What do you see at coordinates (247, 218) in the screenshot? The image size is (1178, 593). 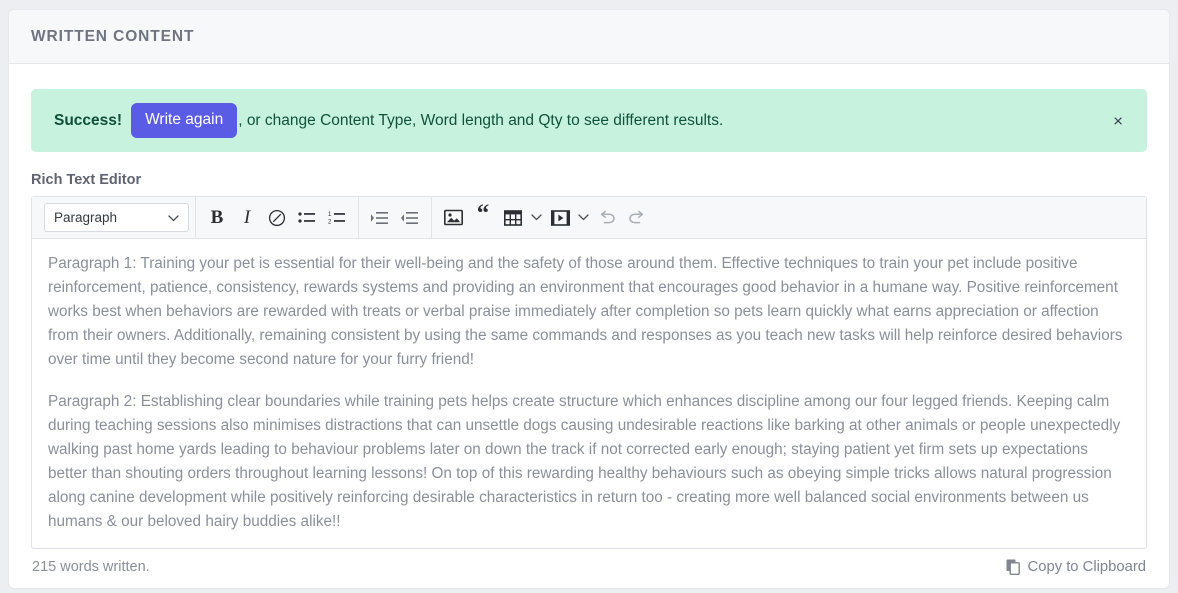 I see `italic-button: I` at bounding box center [247, 218].